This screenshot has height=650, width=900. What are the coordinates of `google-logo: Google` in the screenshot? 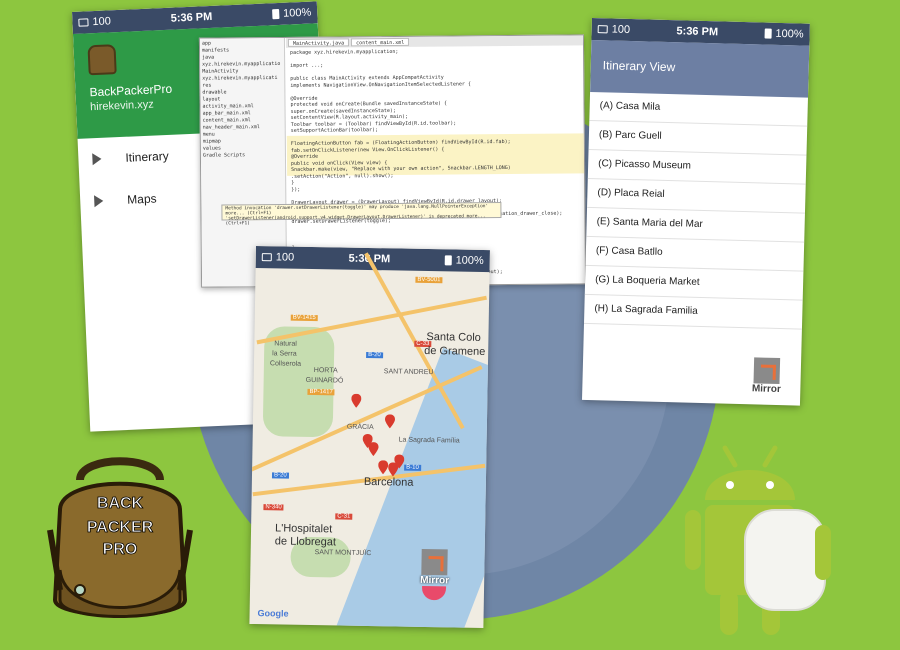 It's located at (273, 613).